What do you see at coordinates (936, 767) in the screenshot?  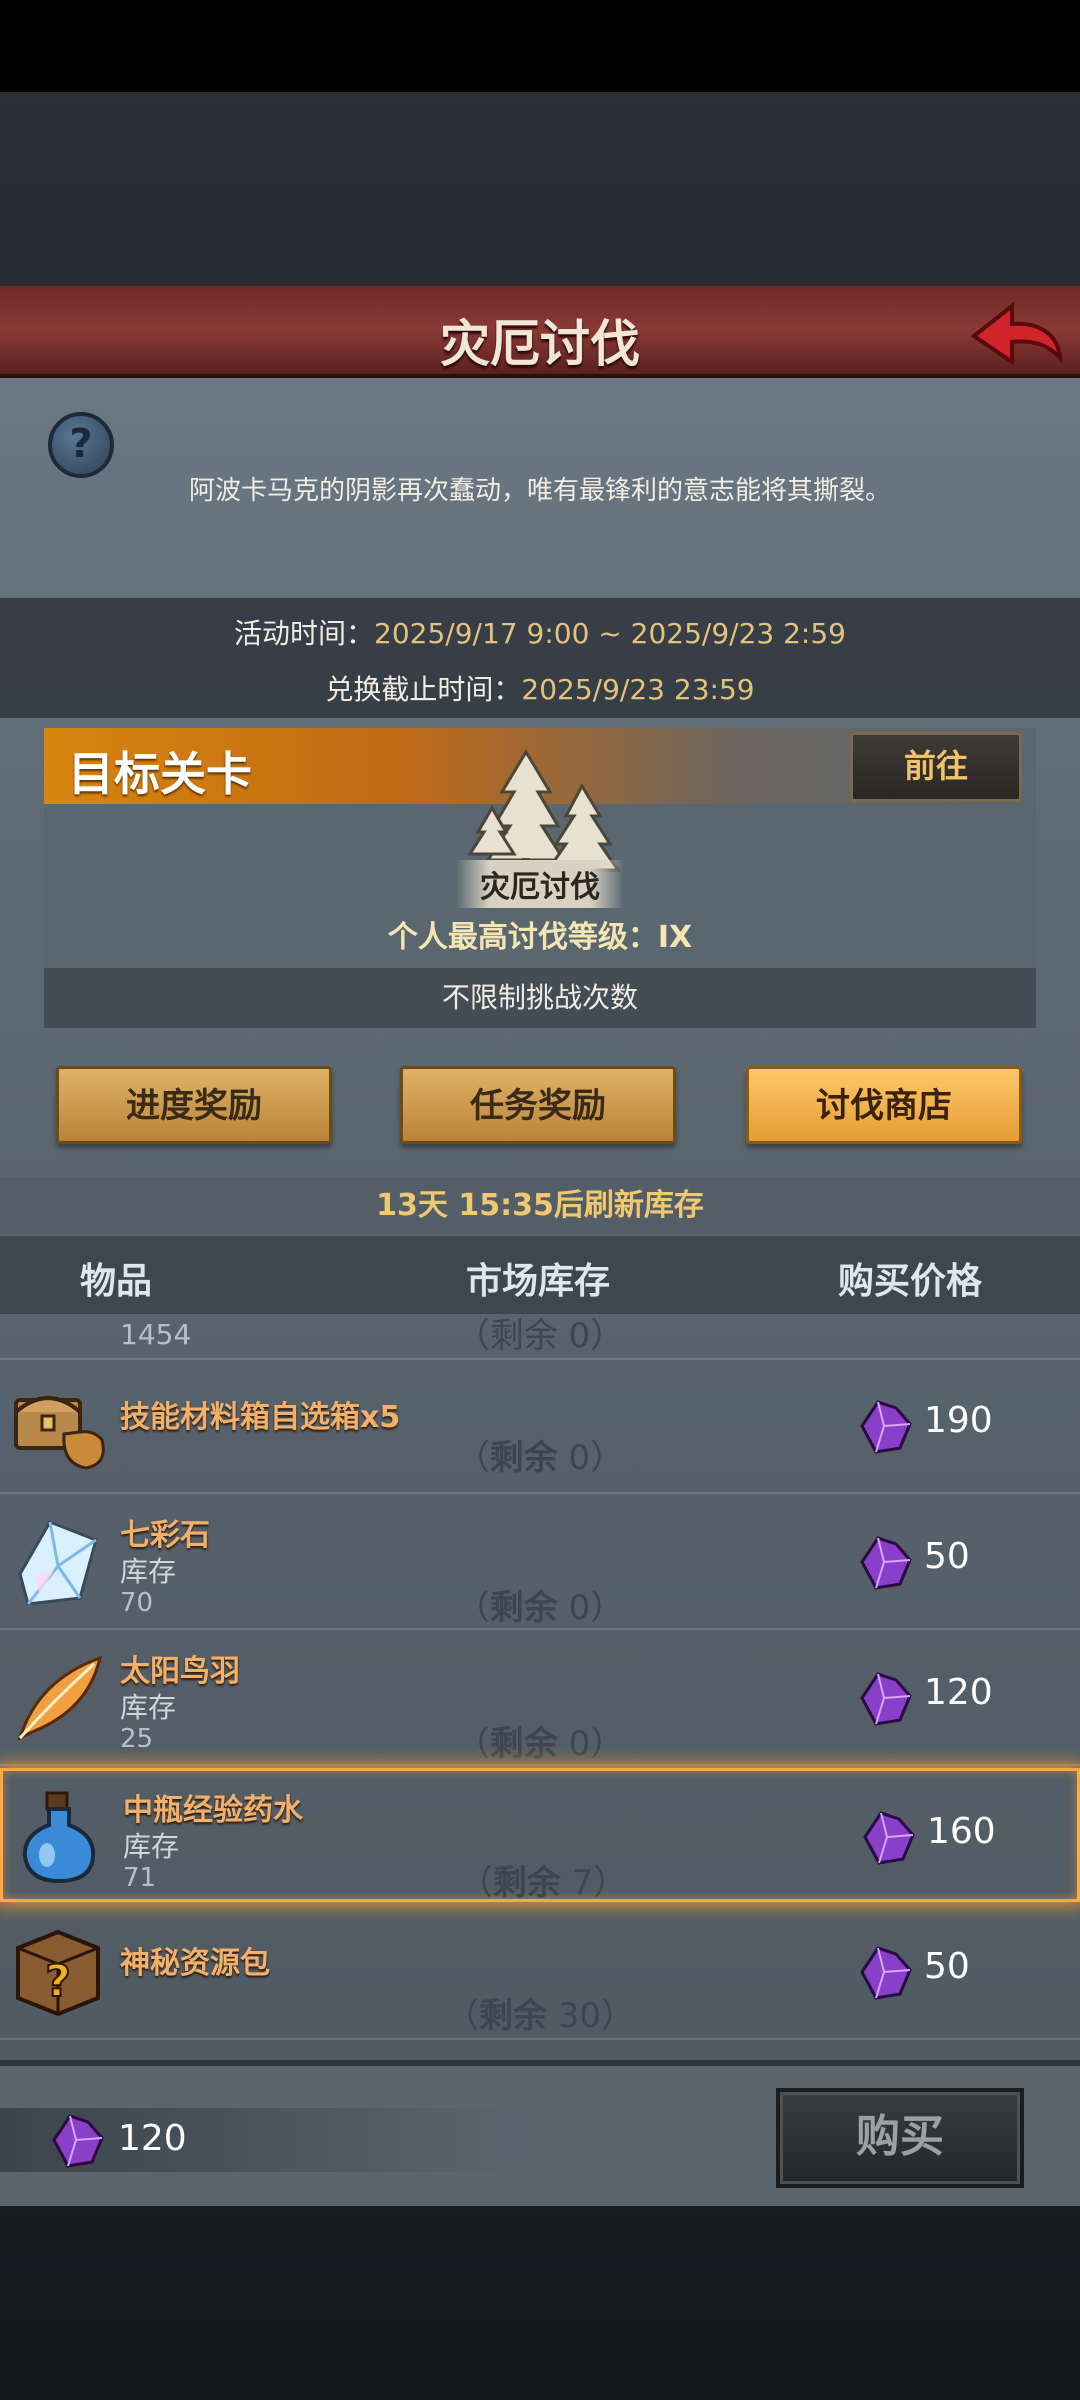 I see `go-button: 前往` at bounding box center [936, 767].